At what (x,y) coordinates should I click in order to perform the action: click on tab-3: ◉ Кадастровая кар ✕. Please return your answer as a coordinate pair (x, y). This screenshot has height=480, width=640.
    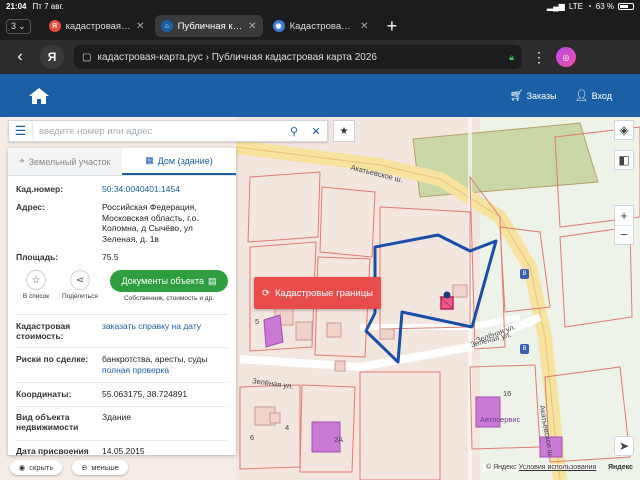
    Looking at the image, I should click on (321, 26).